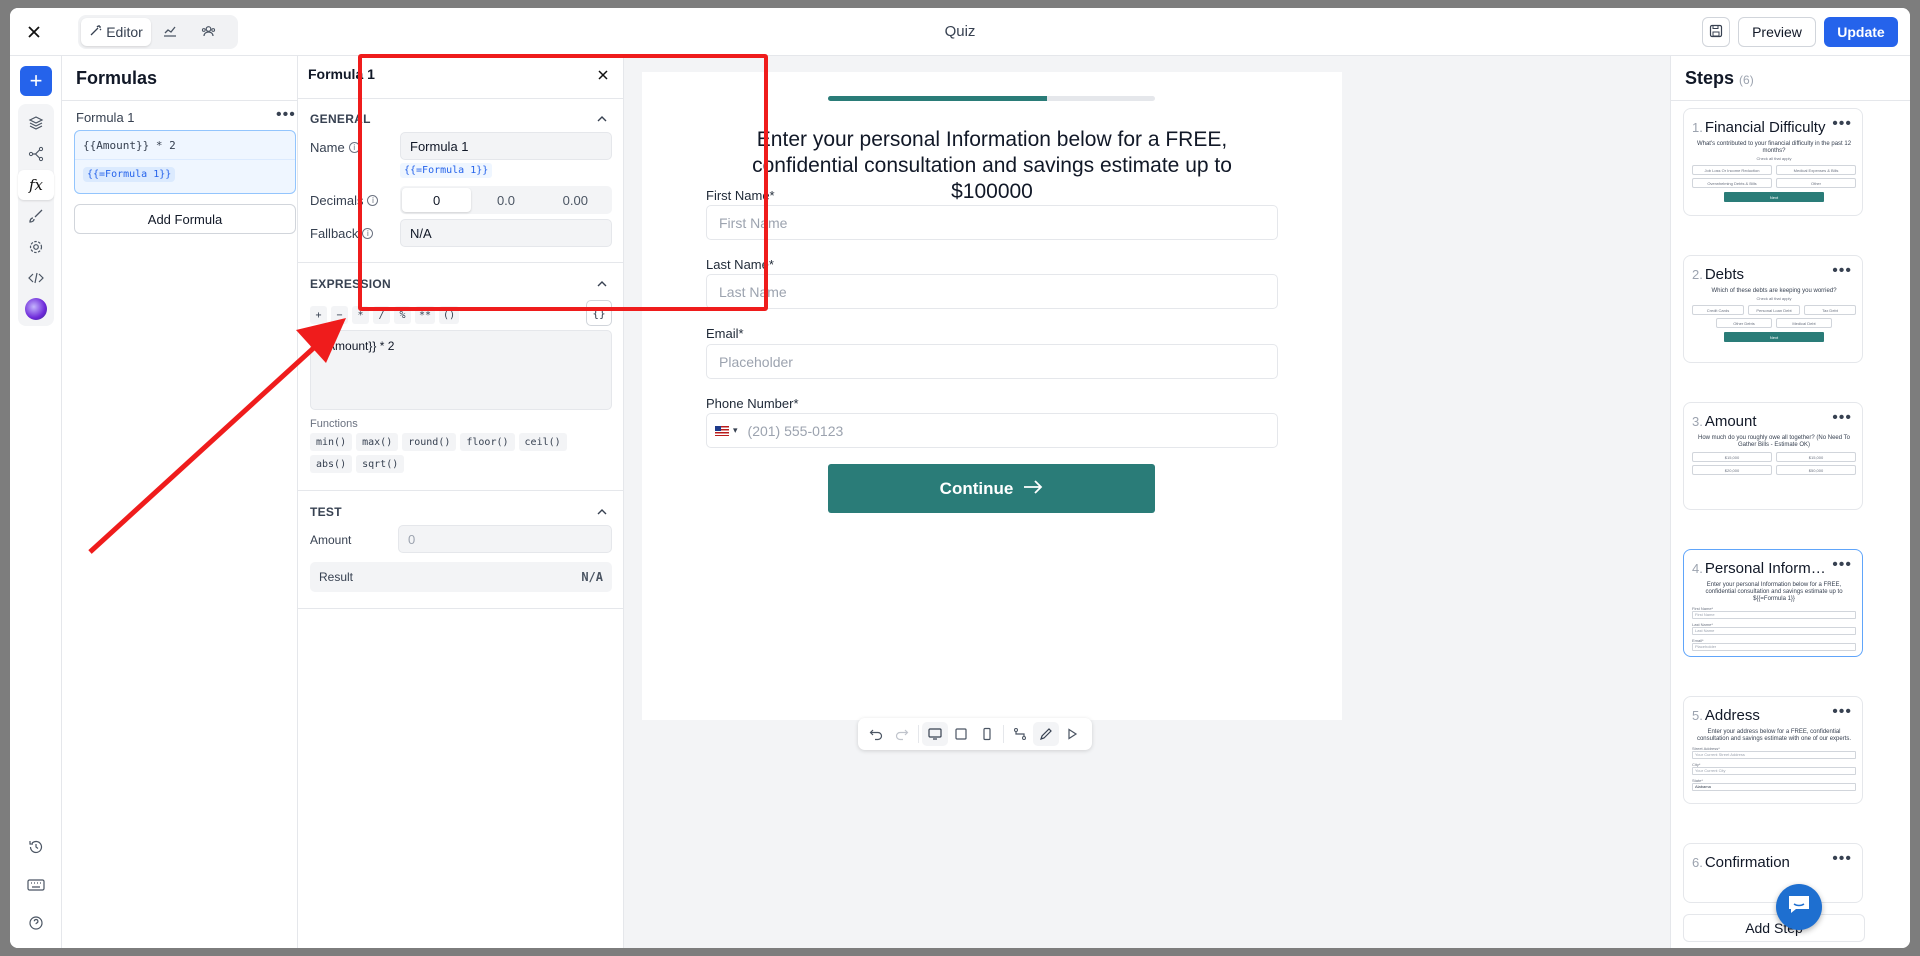  I want to click on ai-icon, so click(36, 309).